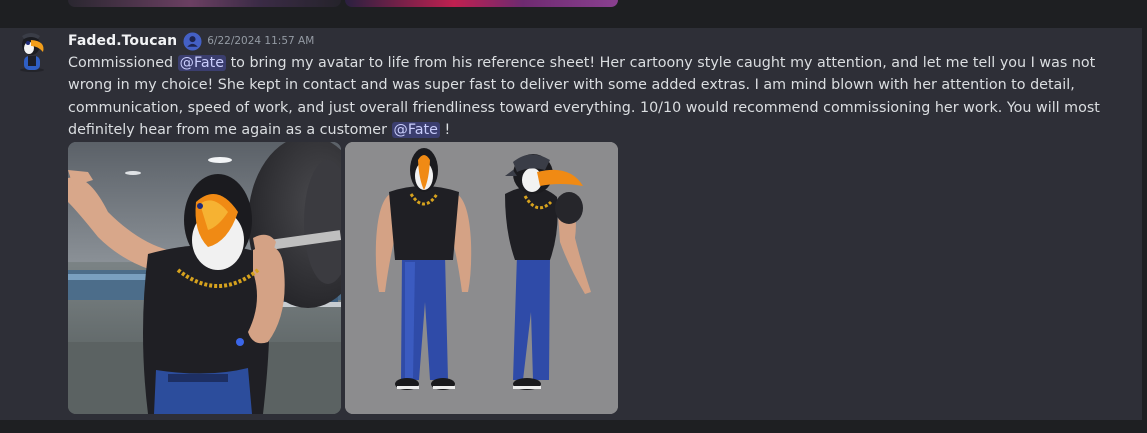  What do you see at coordinates (122, 41) in the screenshot?
I see `author-name: Faded.Toucan` at bounding box center [122, 41].